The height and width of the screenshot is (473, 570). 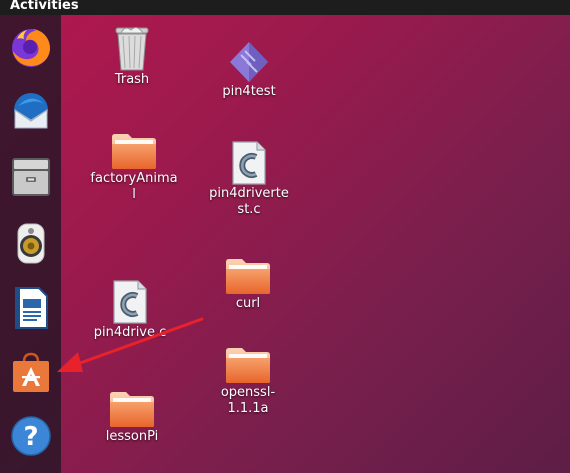 What do you see at coordinates (130, 344) in the screenshot?
I see `annotation-arrow` at bounding box center [130, 344].